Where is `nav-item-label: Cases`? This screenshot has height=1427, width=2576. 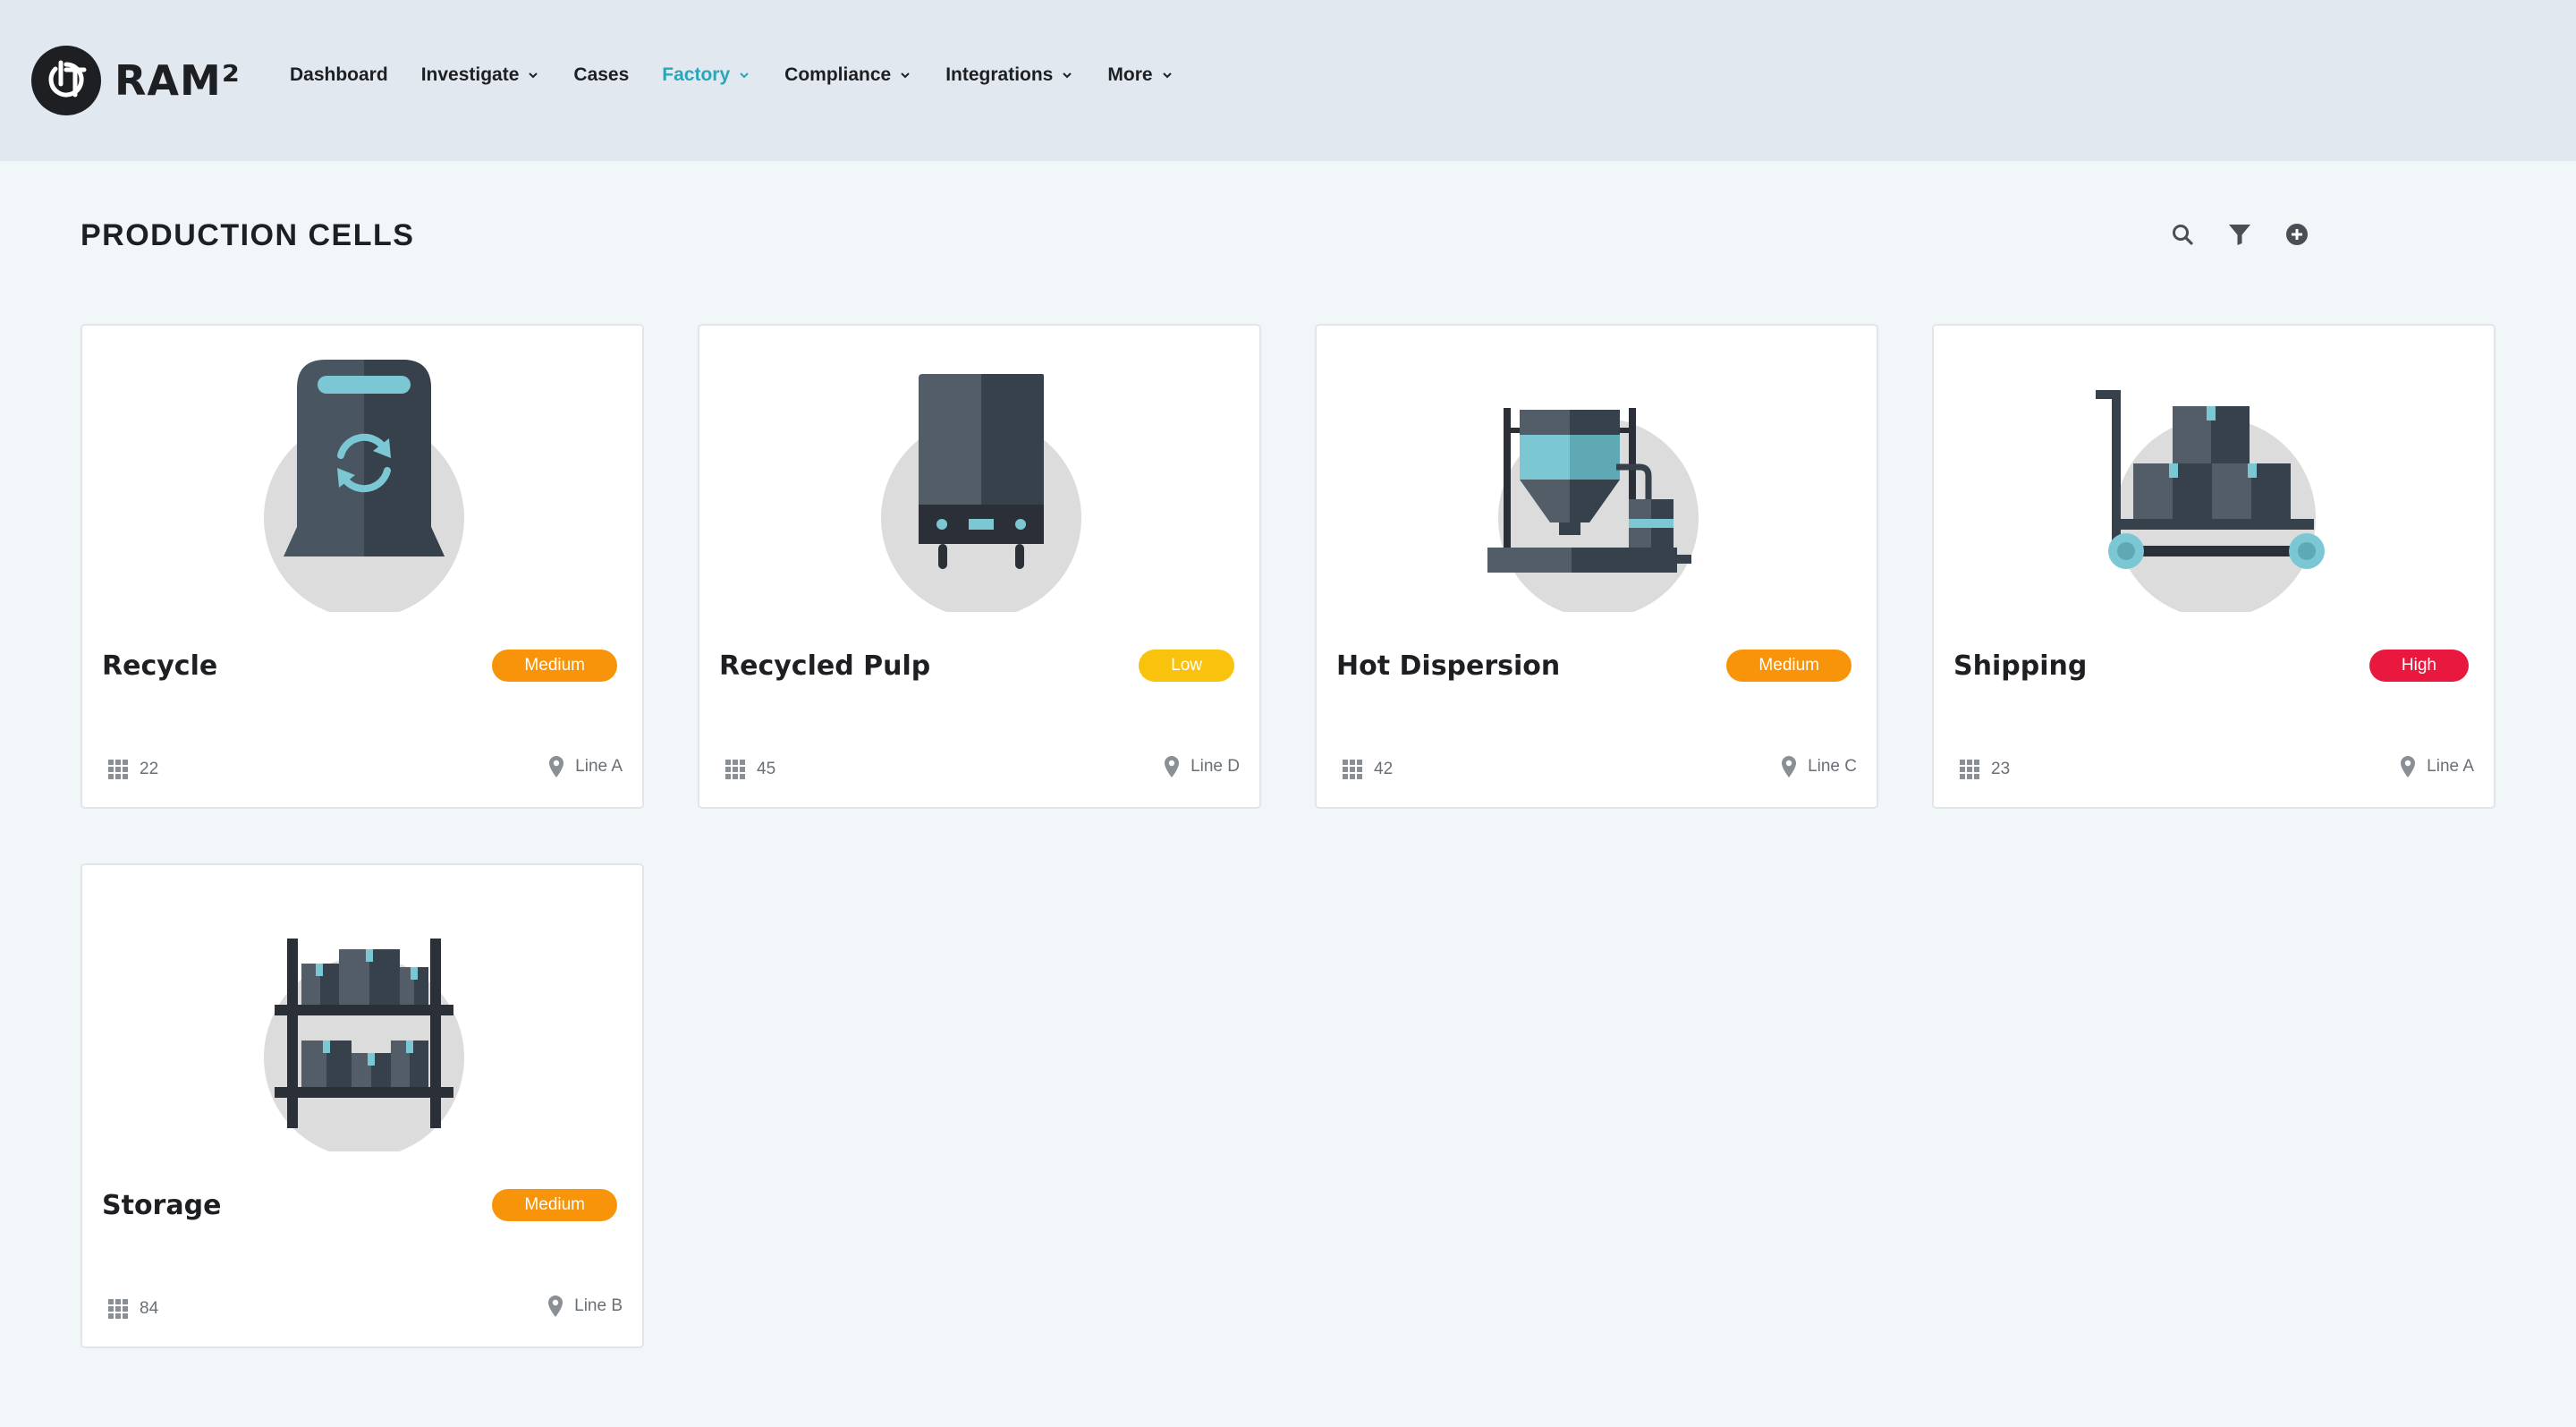
nav-item-label: Cases is located at coordinates (601, 74).